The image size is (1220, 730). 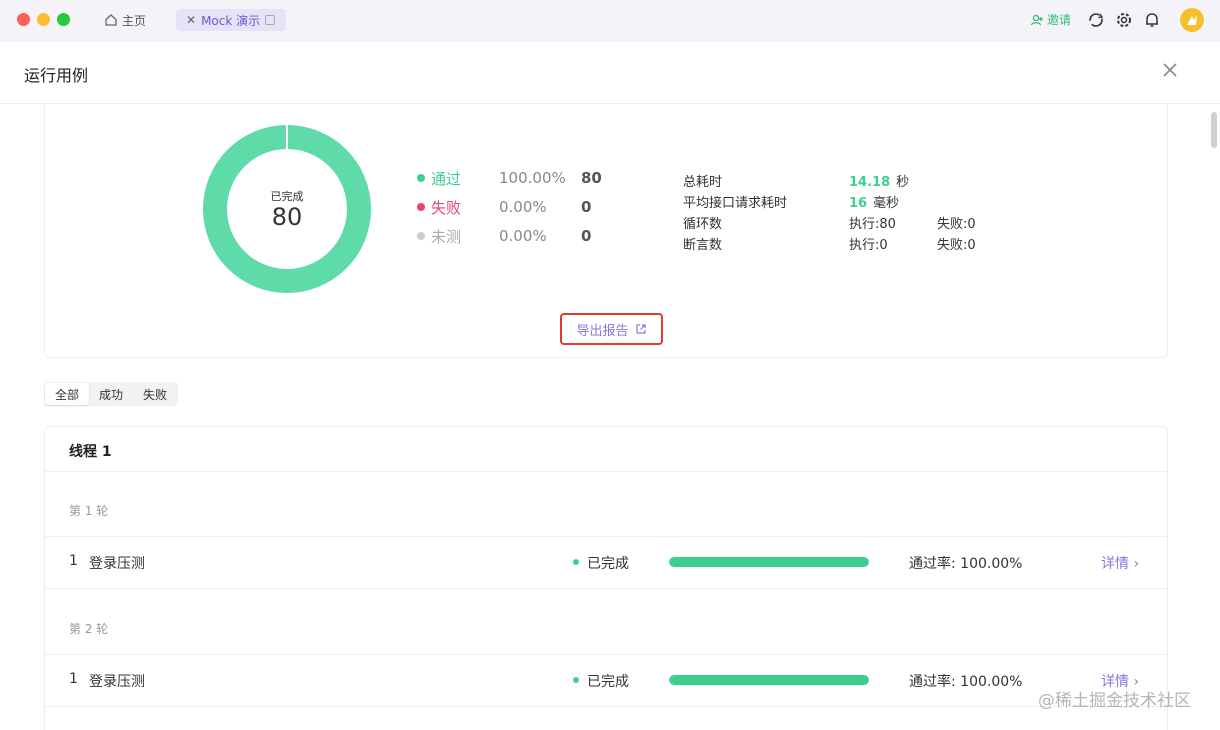 I want to click on legend-count: 80, so click(x=591, y=178).